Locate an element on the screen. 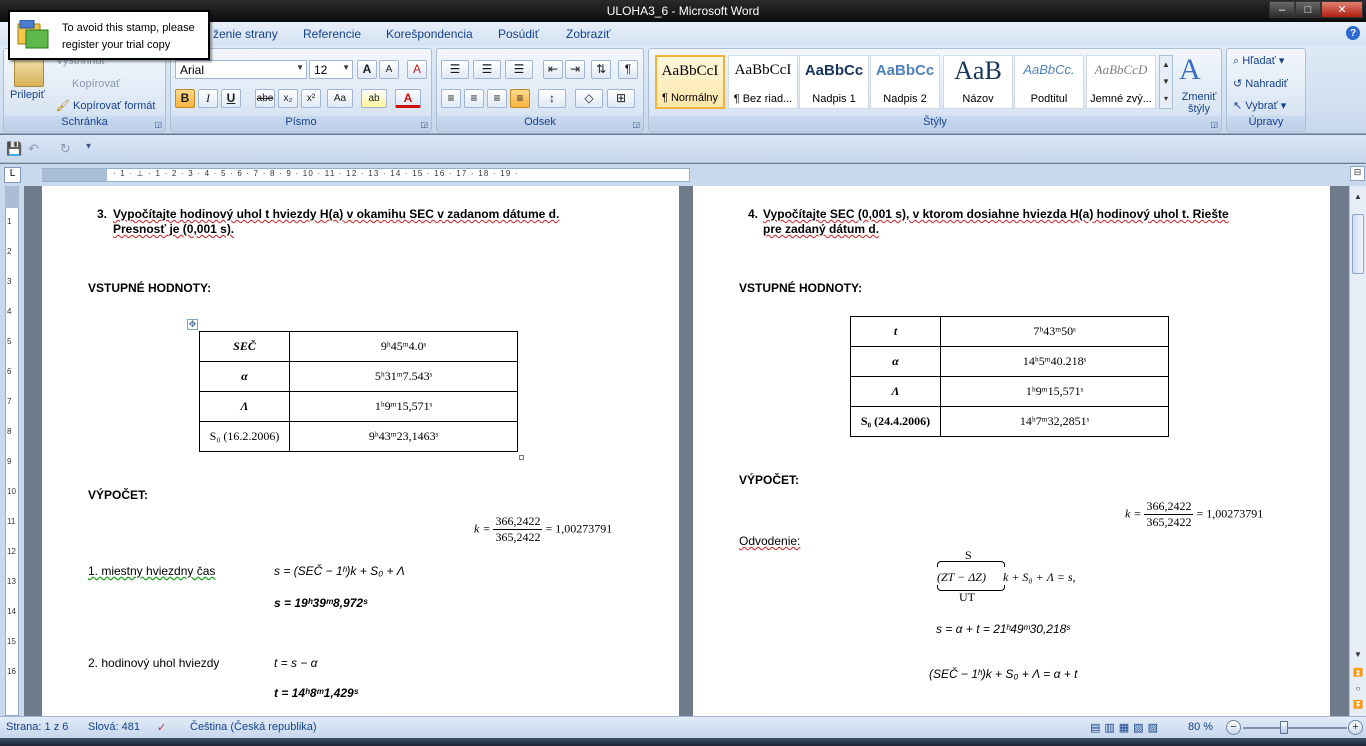 This screenshot has height=746, width=1366. find-button: ⌕ Hľadať ▾ is located at coordinates (1258, 61).